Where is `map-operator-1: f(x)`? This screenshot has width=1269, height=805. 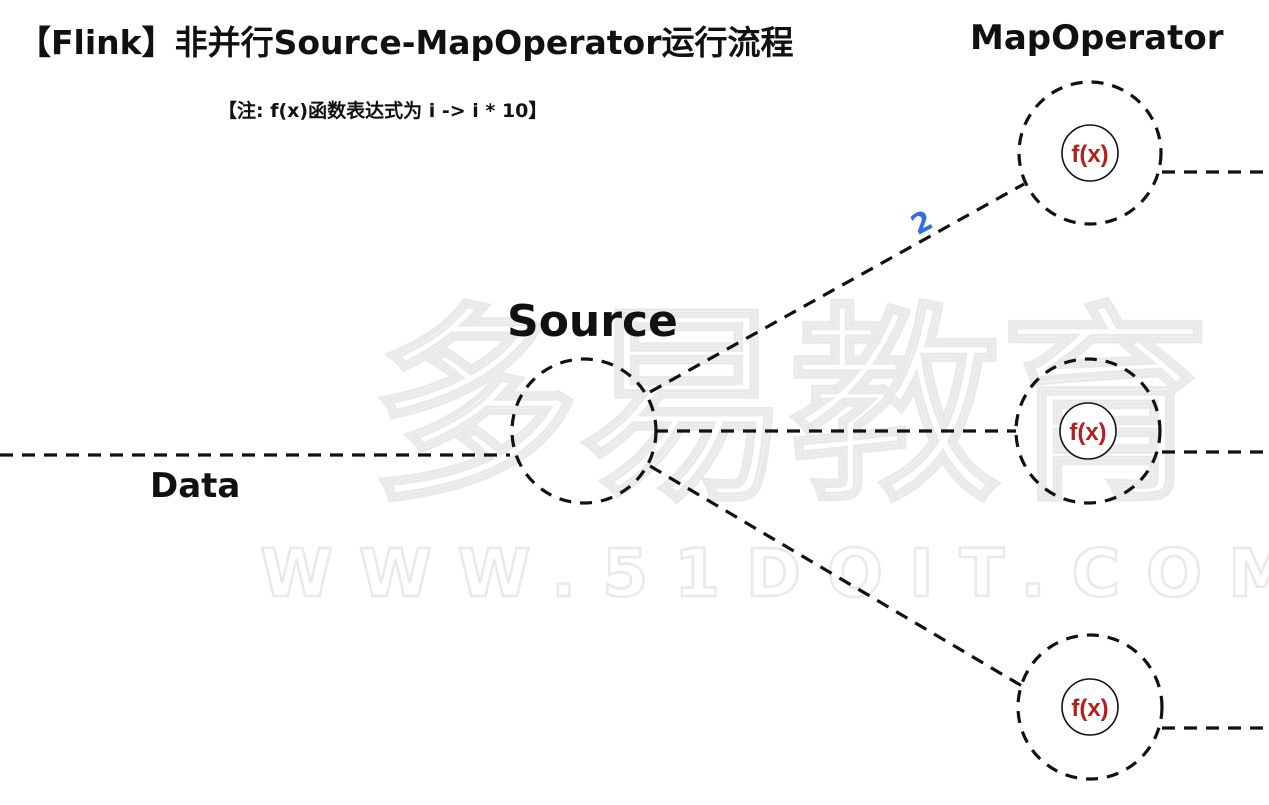
map-operator-1: f(x) is located at coordinates (1090, 153).